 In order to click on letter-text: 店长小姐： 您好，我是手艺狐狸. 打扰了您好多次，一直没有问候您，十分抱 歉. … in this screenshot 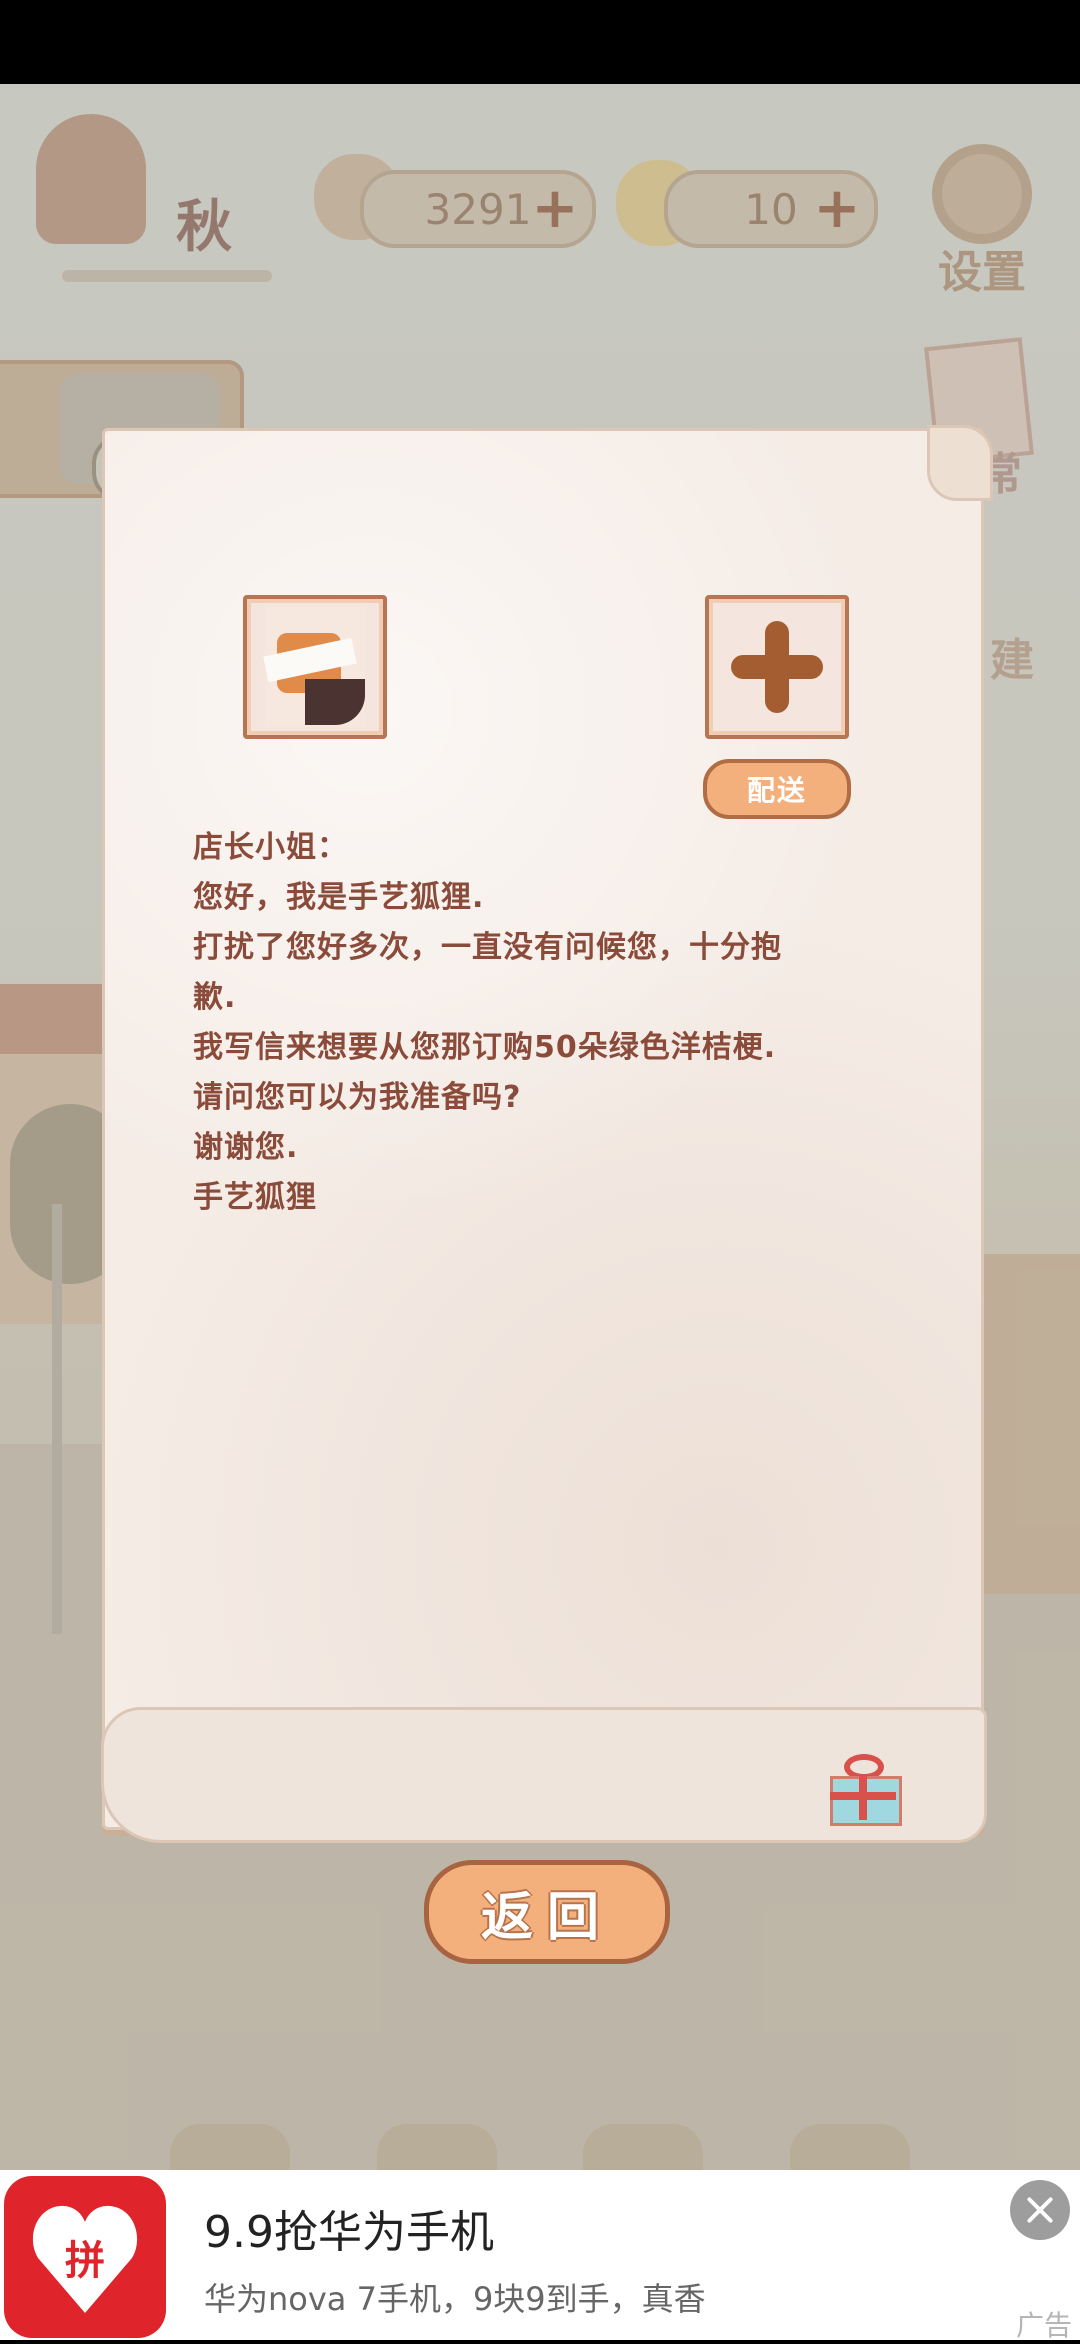, I will do `click(543, 1023)`.